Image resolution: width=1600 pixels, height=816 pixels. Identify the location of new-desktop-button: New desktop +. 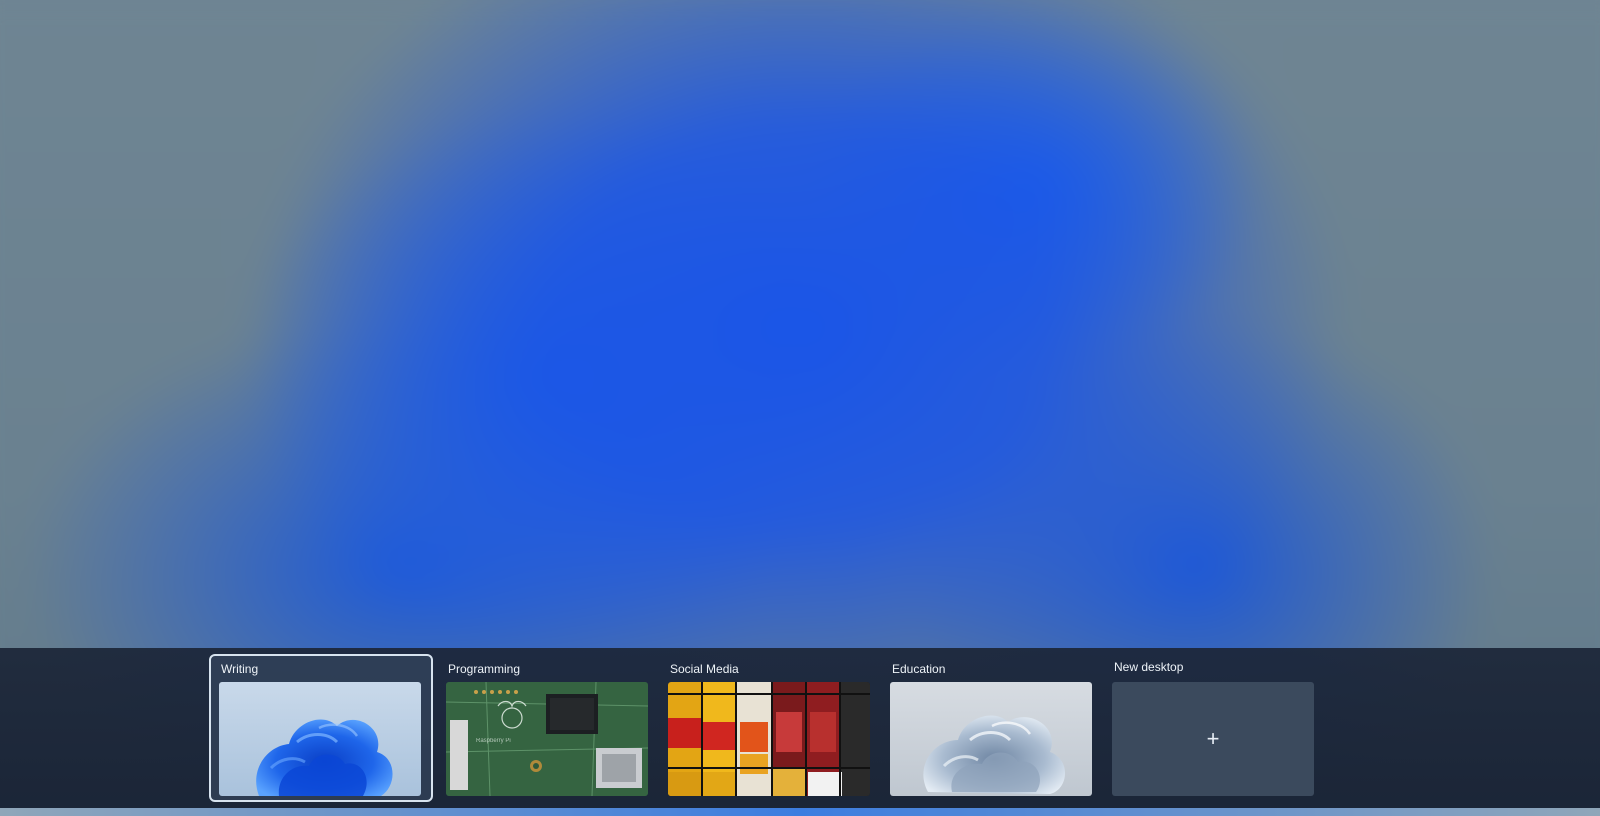
(1214, 728).